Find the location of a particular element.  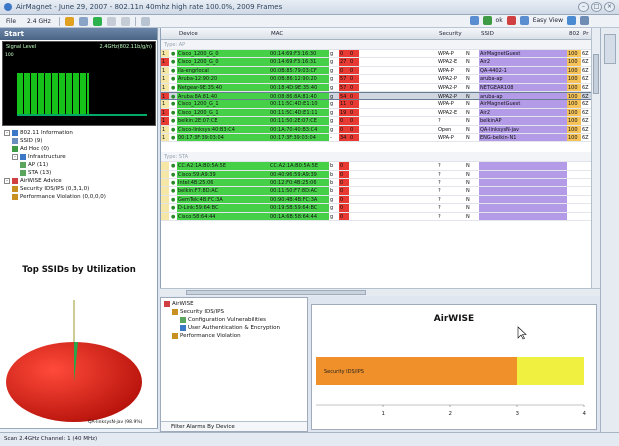

alarm-tree-node: Security IDS/IPS is located at coordinates (234, 312).